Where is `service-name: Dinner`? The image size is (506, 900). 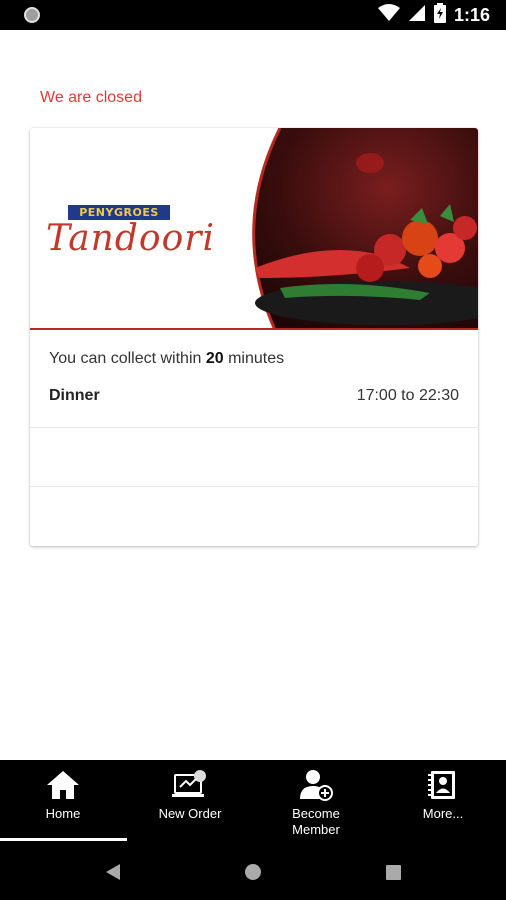 service-name: Dinner is located at coordinates (74, 395).